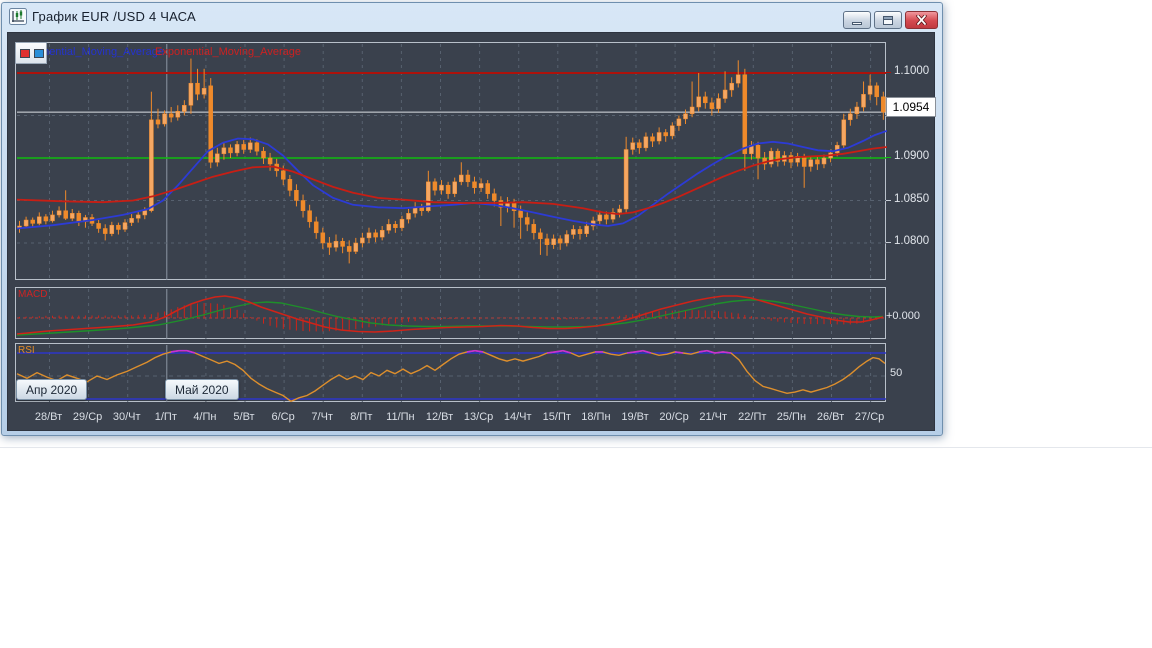 This screenshot has height=648, width=1152. I want to click on indicator-blue-button, so click(39, 53).